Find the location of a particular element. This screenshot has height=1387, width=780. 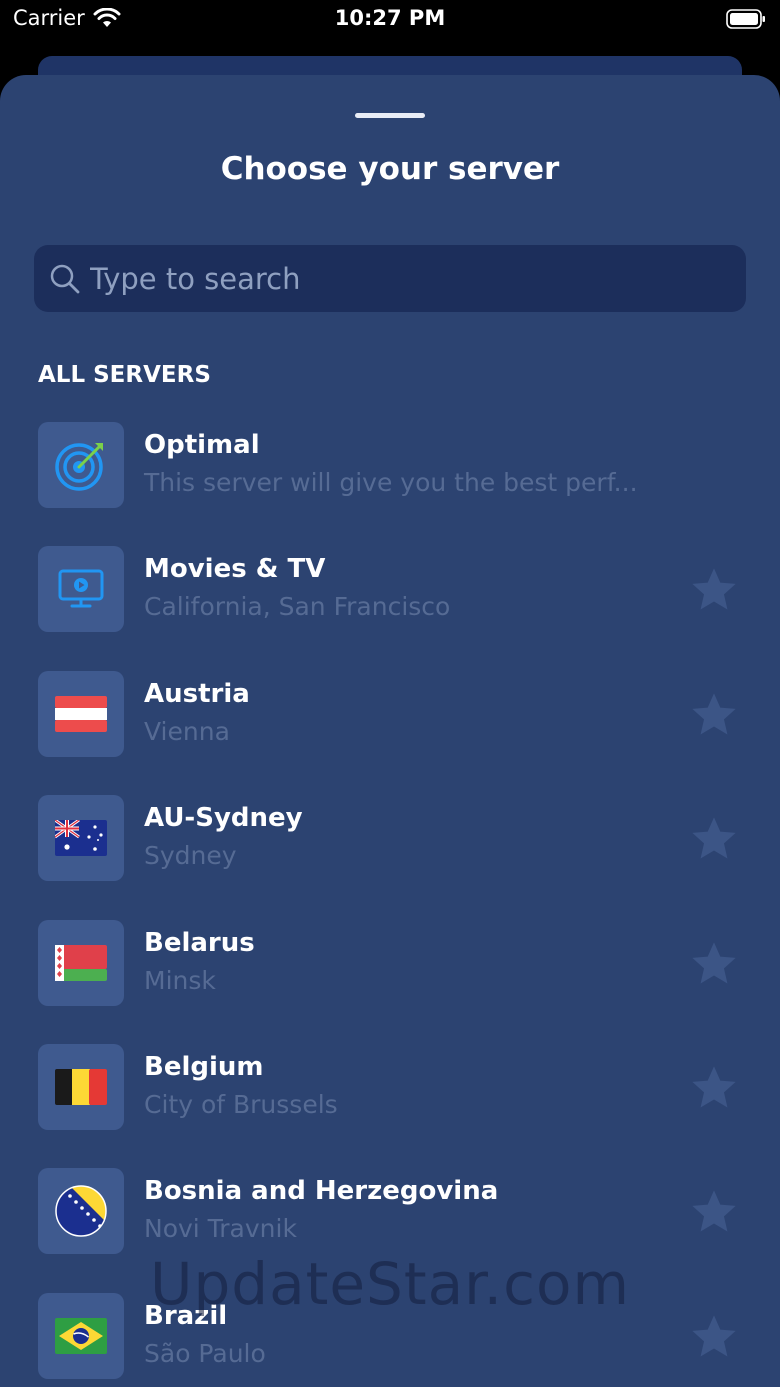

section-header: ALL SERVERS is located at coordinates (124, 375).